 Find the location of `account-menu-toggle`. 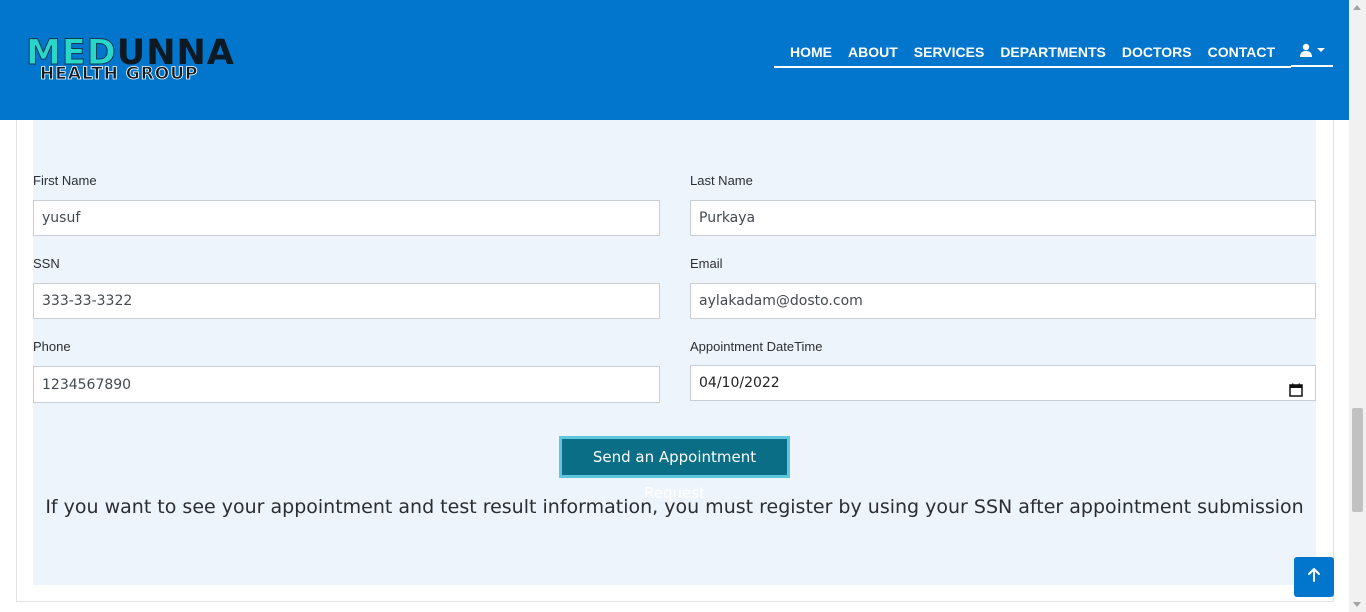

account-menu-toggle is located at coordinates (1312, 55).